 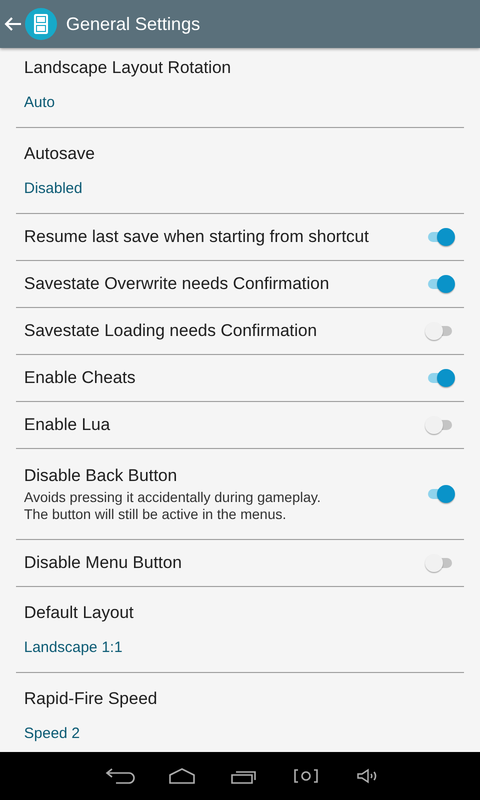 I want to click on switch-preference: Savestate Loading needs Confirmation, so click(x=240, y=331).